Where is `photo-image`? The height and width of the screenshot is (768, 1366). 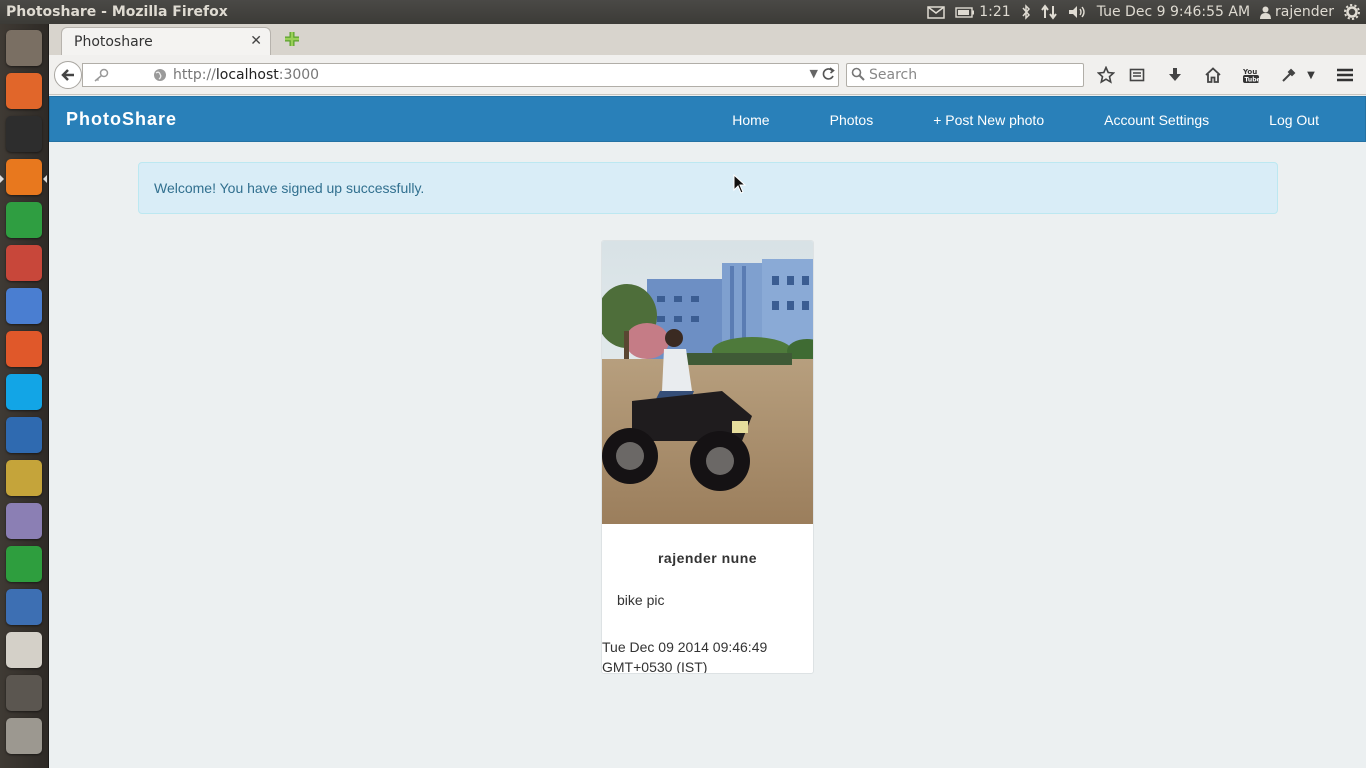
photo-image is located at coordinates (707, 382).